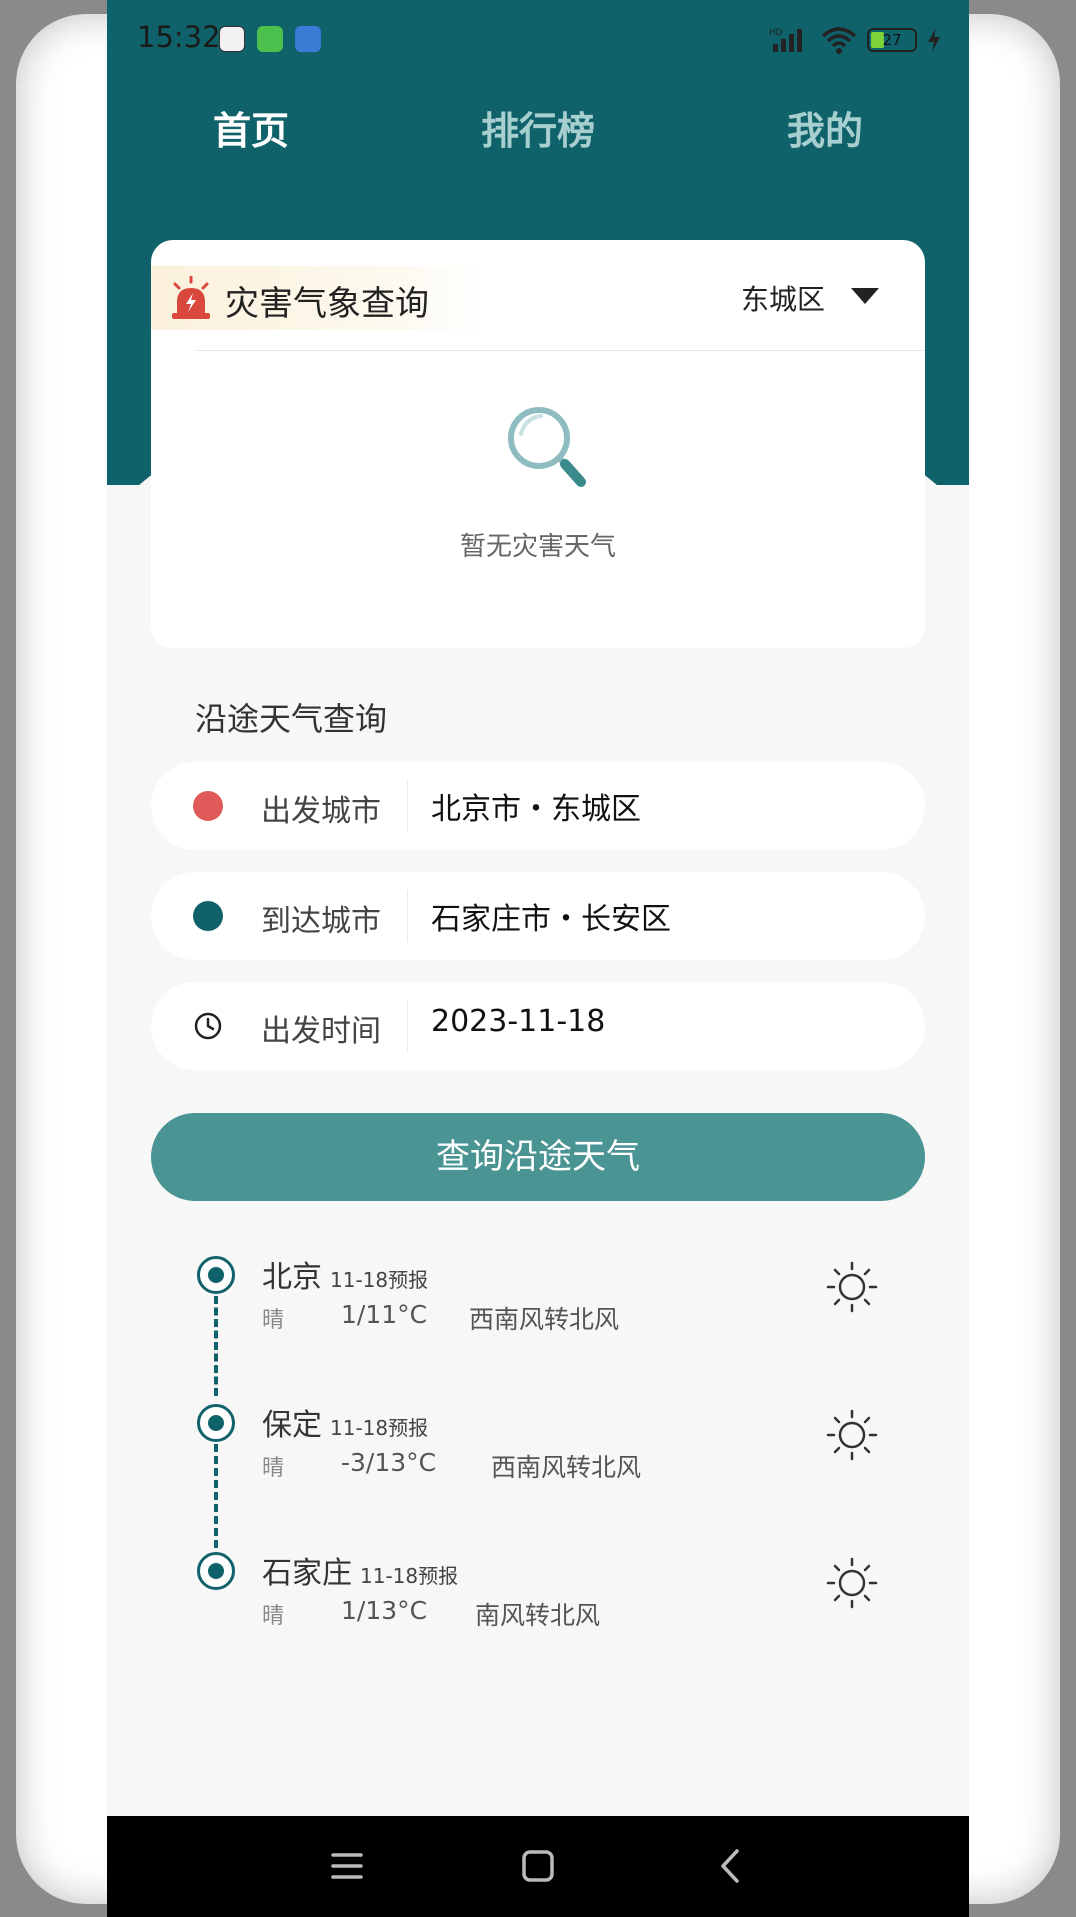 The width and height of the screenshot is (1076, 1917). I want to click on timeline-city: 保定 11-18预报, so click(345, 1425).